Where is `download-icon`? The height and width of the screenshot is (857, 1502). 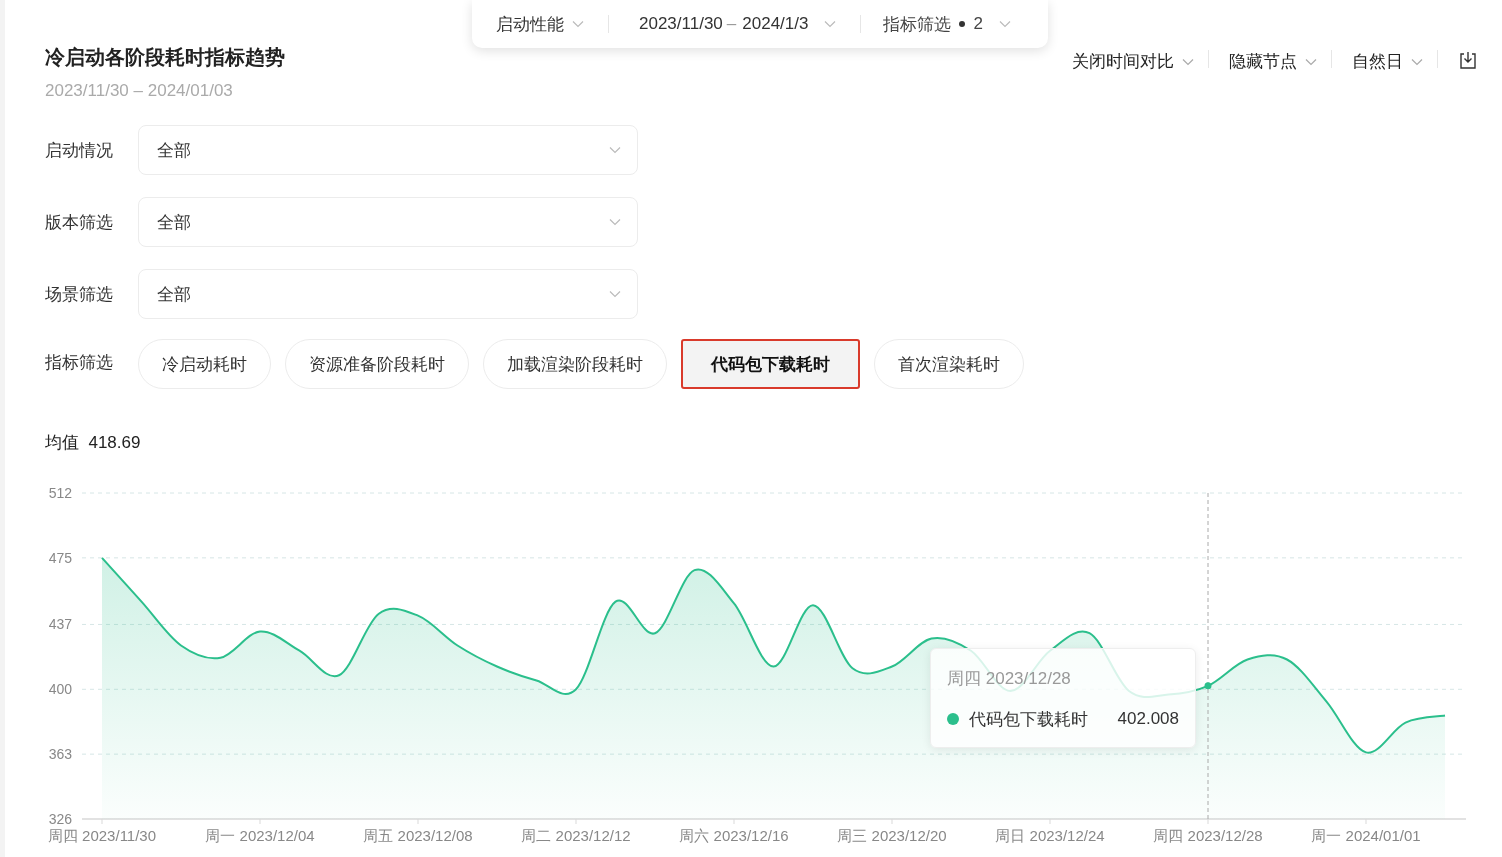
download-icon is located at coordinates (1468, 60).